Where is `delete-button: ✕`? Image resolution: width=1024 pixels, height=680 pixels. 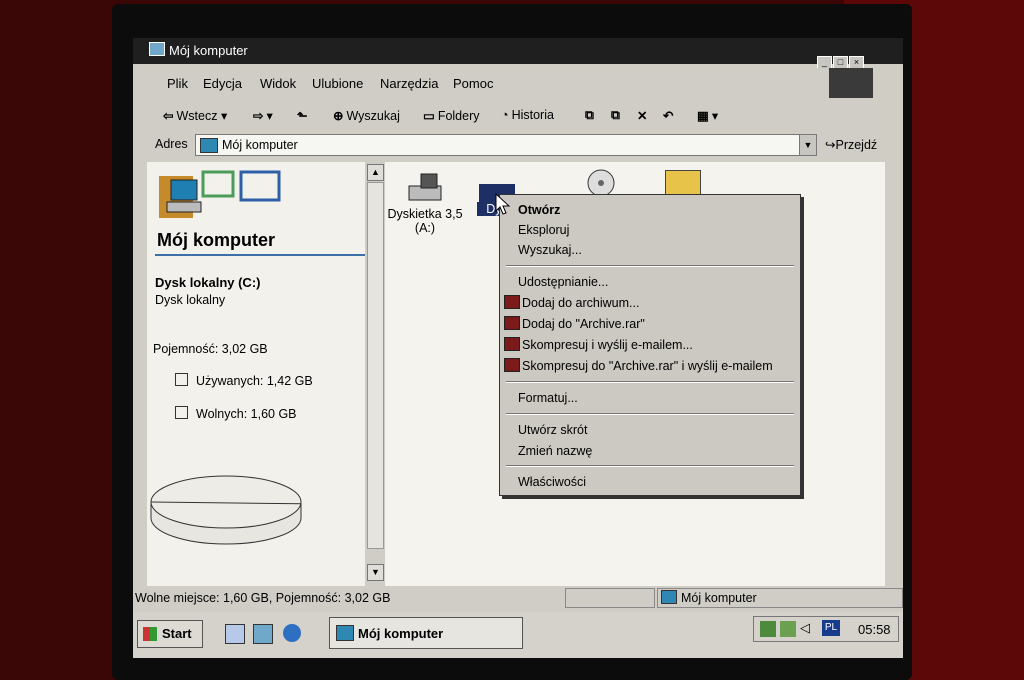 delete-button: ✕ is located at coordinates (643, 115).